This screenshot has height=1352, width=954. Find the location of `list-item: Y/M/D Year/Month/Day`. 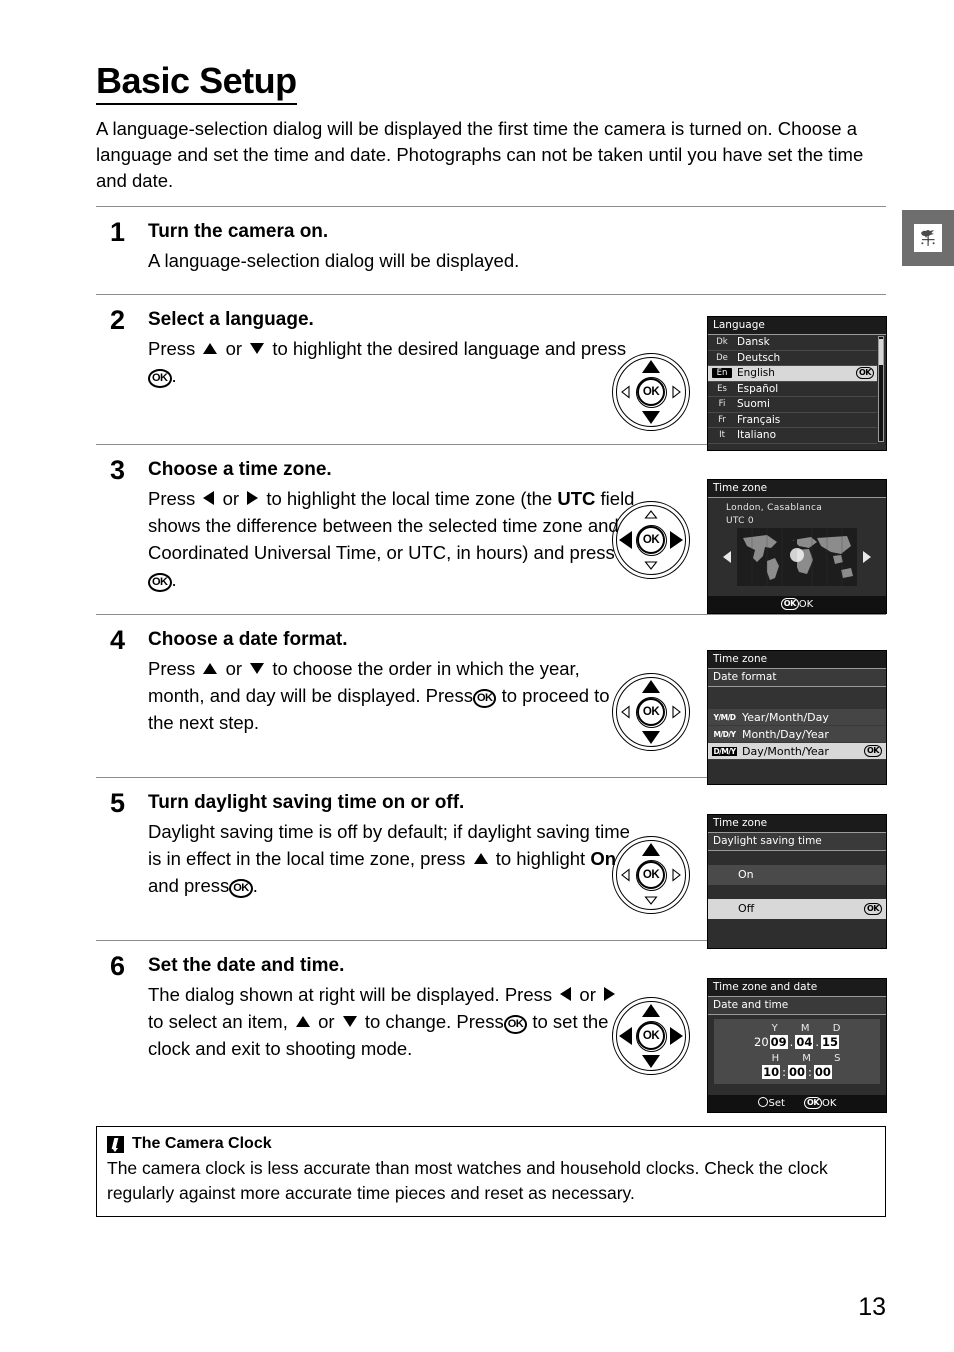

list-item: Y/M/D Year/Month/Day is located at coordinates (797, 717).